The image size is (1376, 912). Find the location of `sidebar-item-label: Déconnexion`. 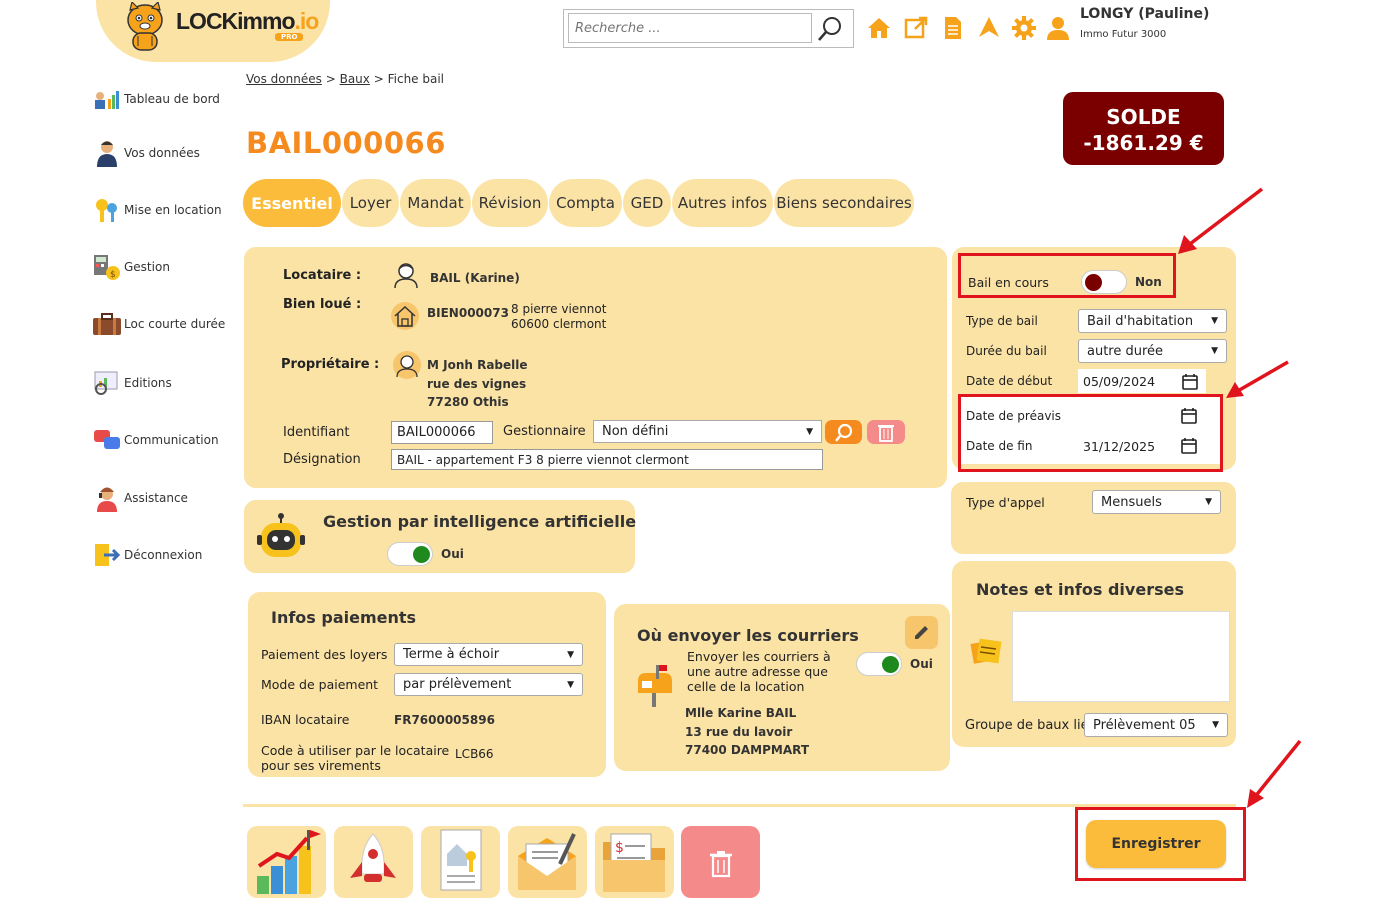

sidebar-item-label: Déconnexion is located at coordinates (163, 555).